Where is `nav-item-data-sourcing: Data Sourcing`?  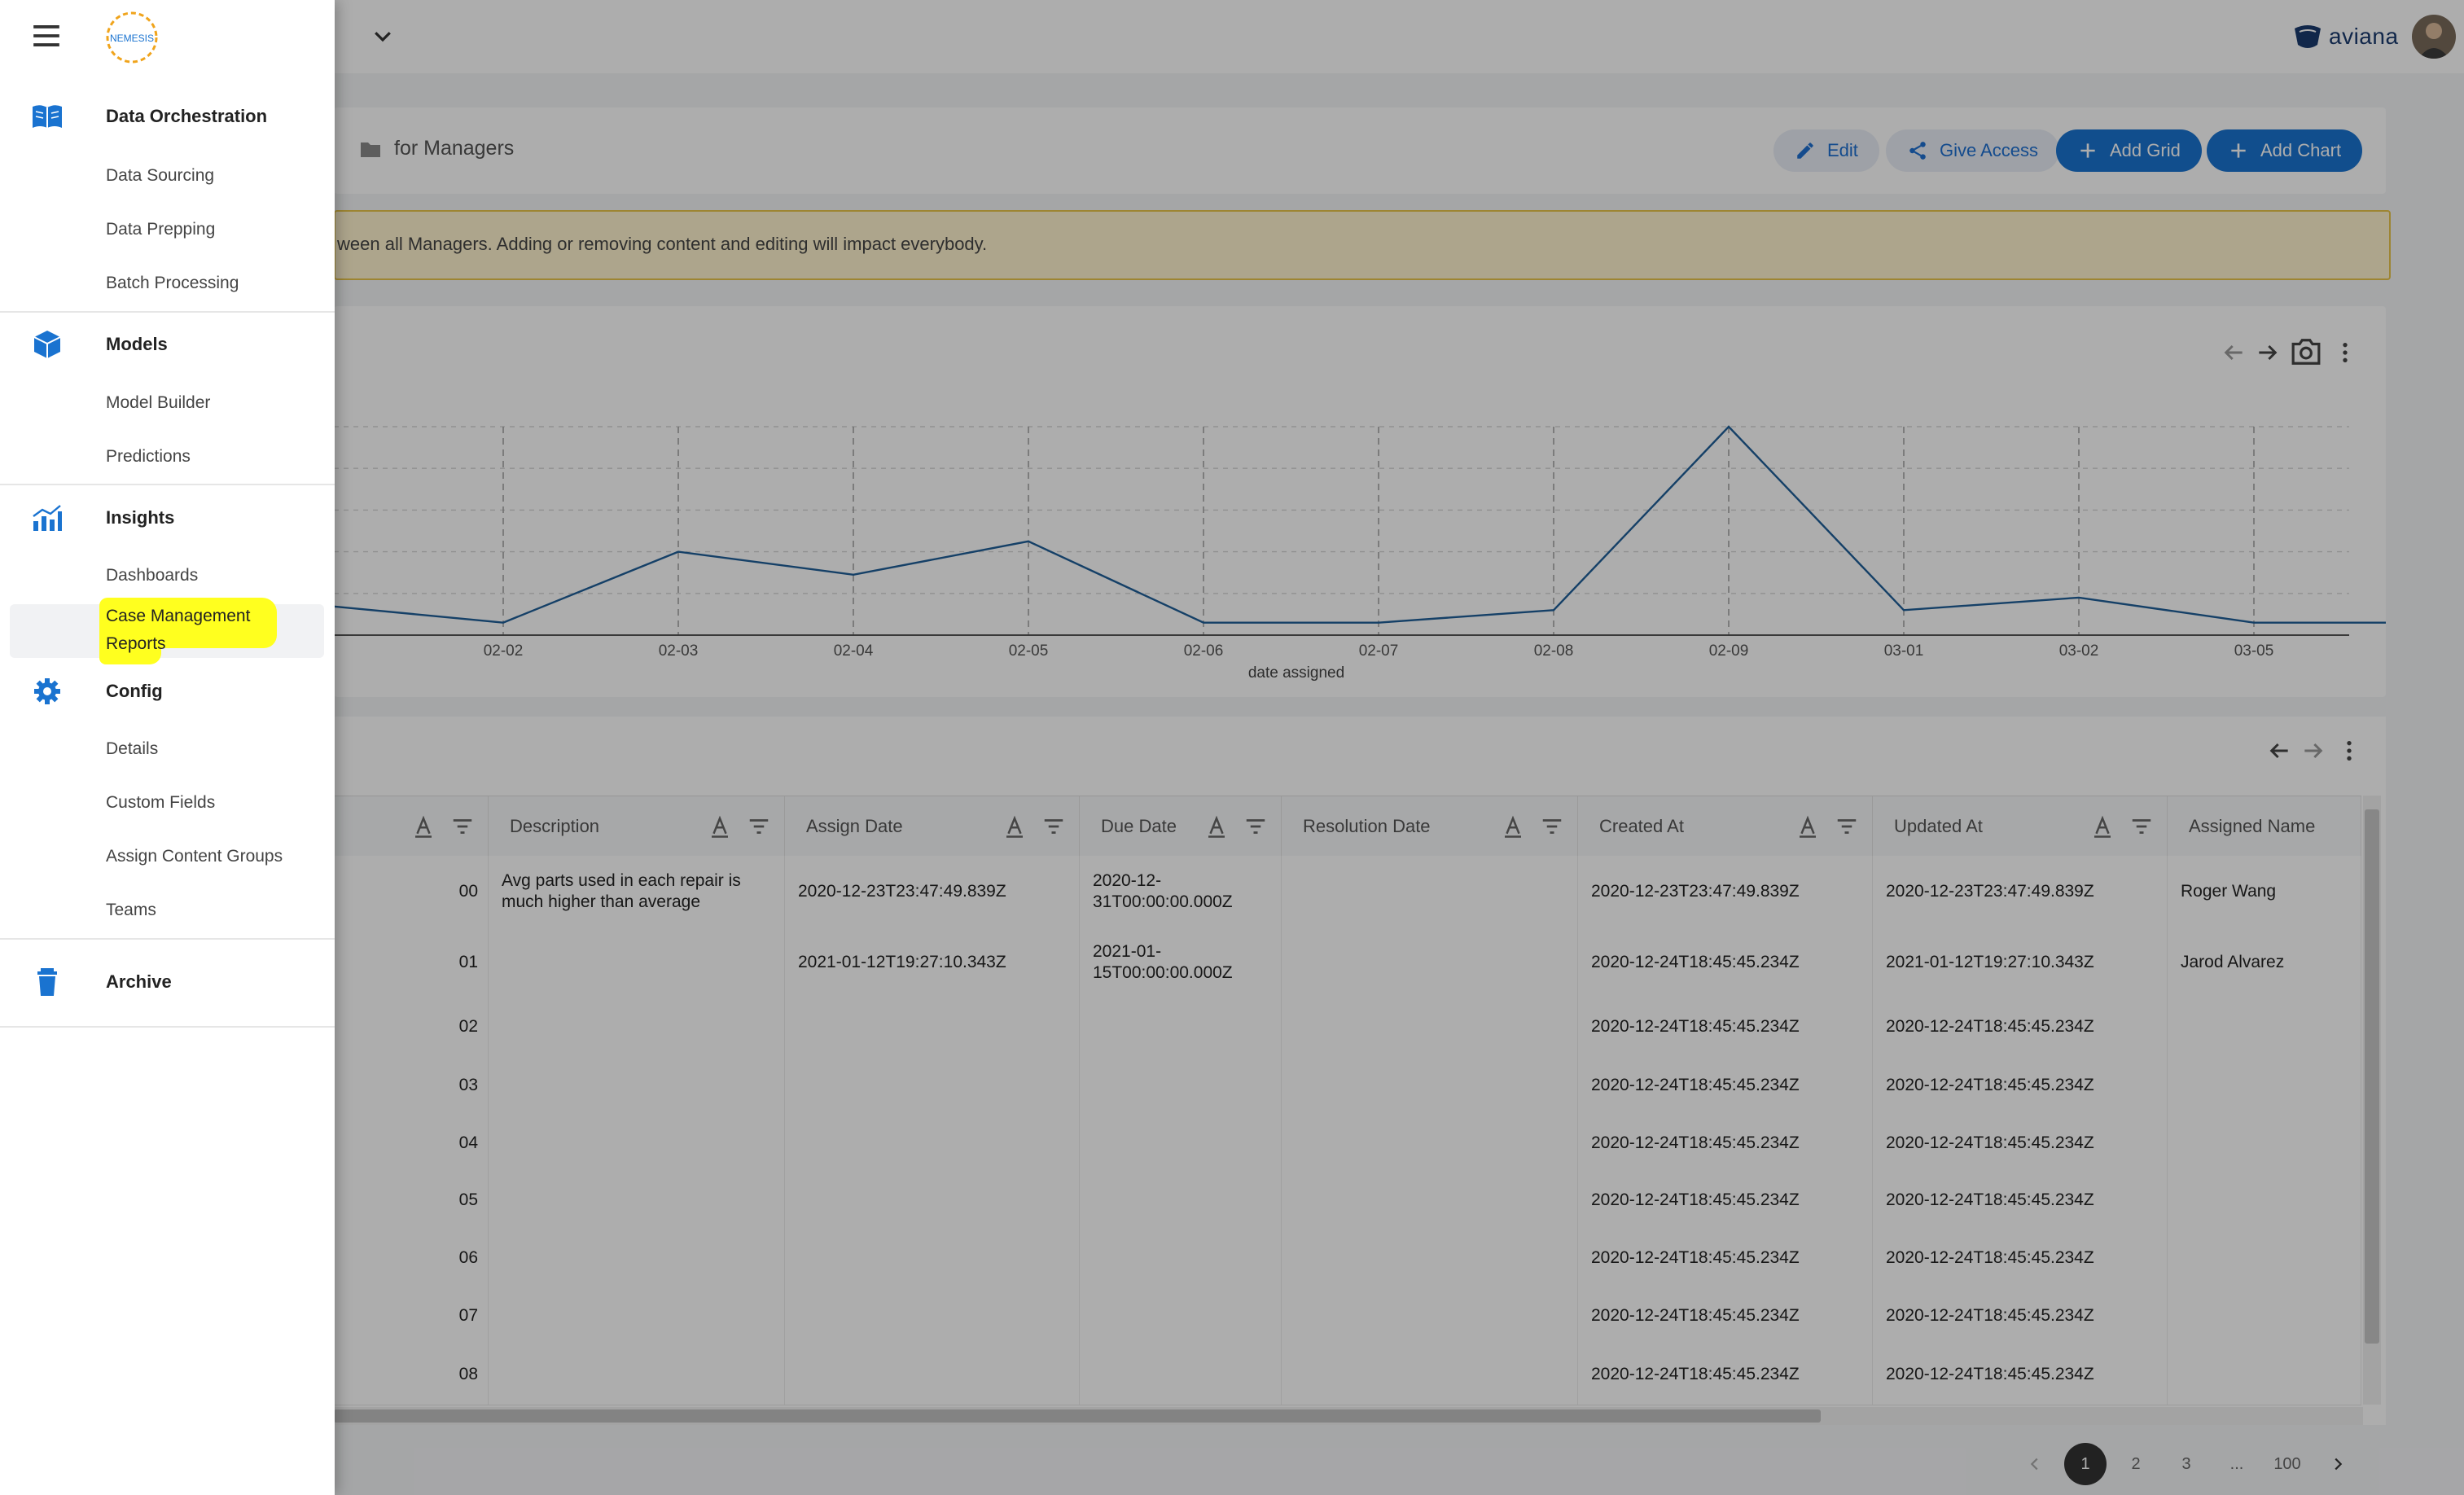 nav-item-data-sourcing: Data Sourcing is located at coordinates (160, 176).